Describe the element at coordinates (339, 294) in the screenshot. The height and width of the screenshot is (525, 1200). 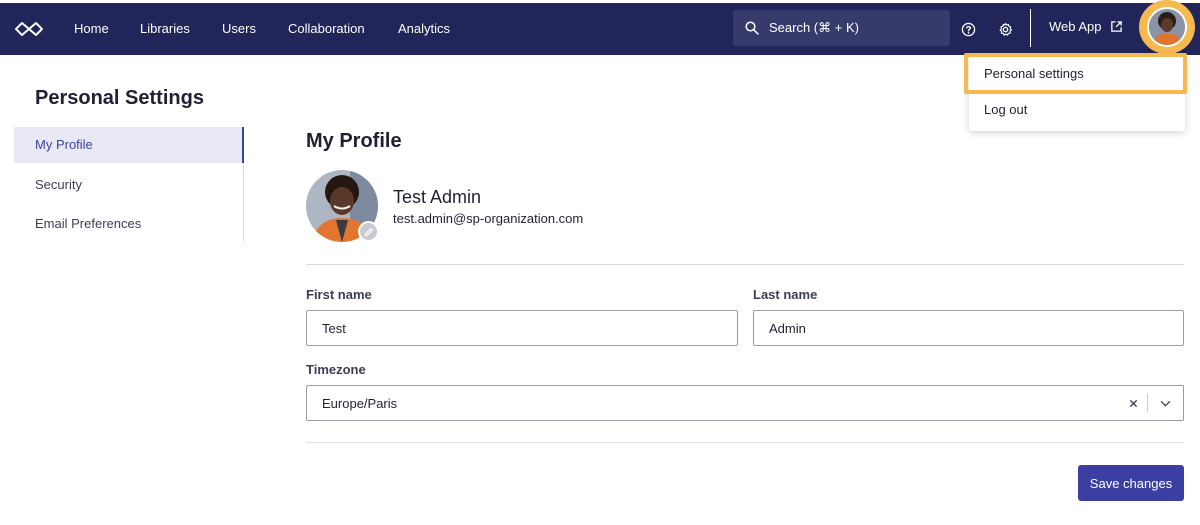
I see `first-name-label: First name` at that location.